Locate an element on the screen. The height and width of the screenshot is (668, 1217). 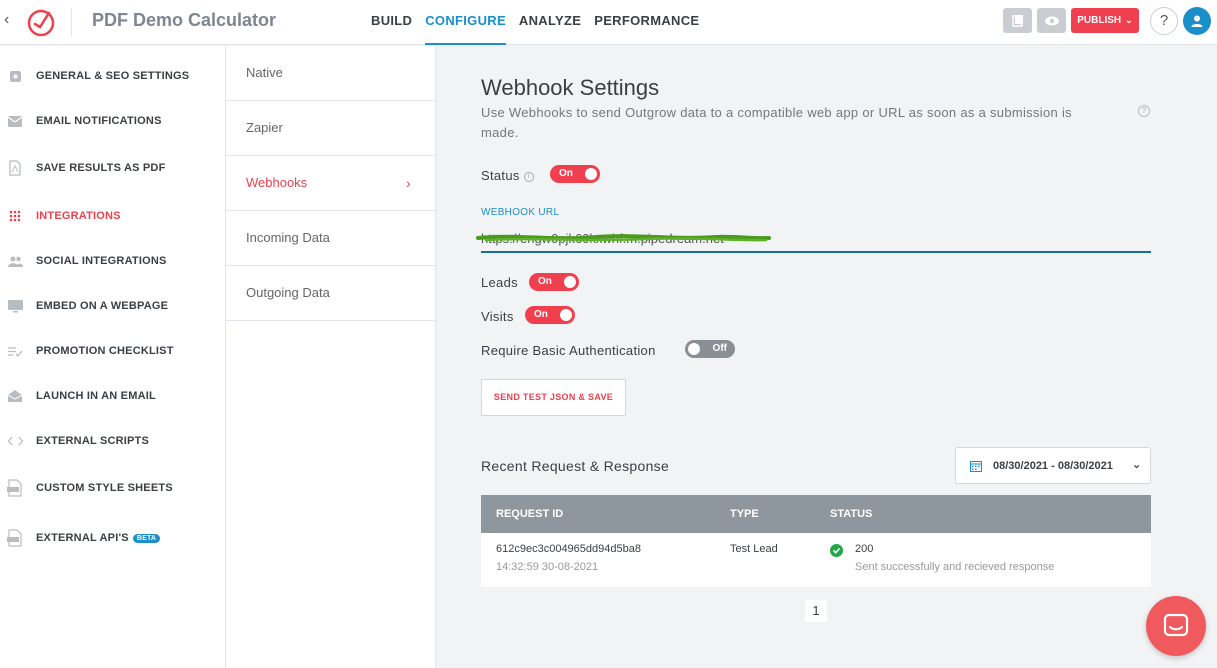
help-circle-icon: ? is located at coordinates (1144, 111).